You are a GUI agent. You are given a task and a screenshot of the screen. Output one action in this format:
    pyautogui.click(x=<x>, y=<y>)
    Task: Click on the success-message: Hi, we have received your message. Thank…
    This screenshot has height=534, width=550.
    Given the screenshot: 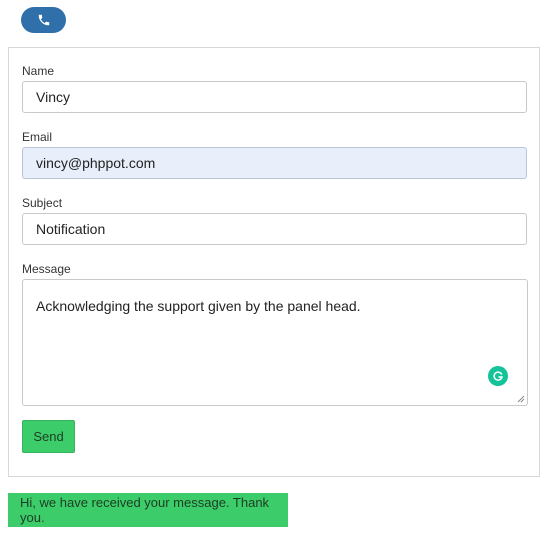 What is the action you would take?
    pyautogui.click(x=148, y=510)
    